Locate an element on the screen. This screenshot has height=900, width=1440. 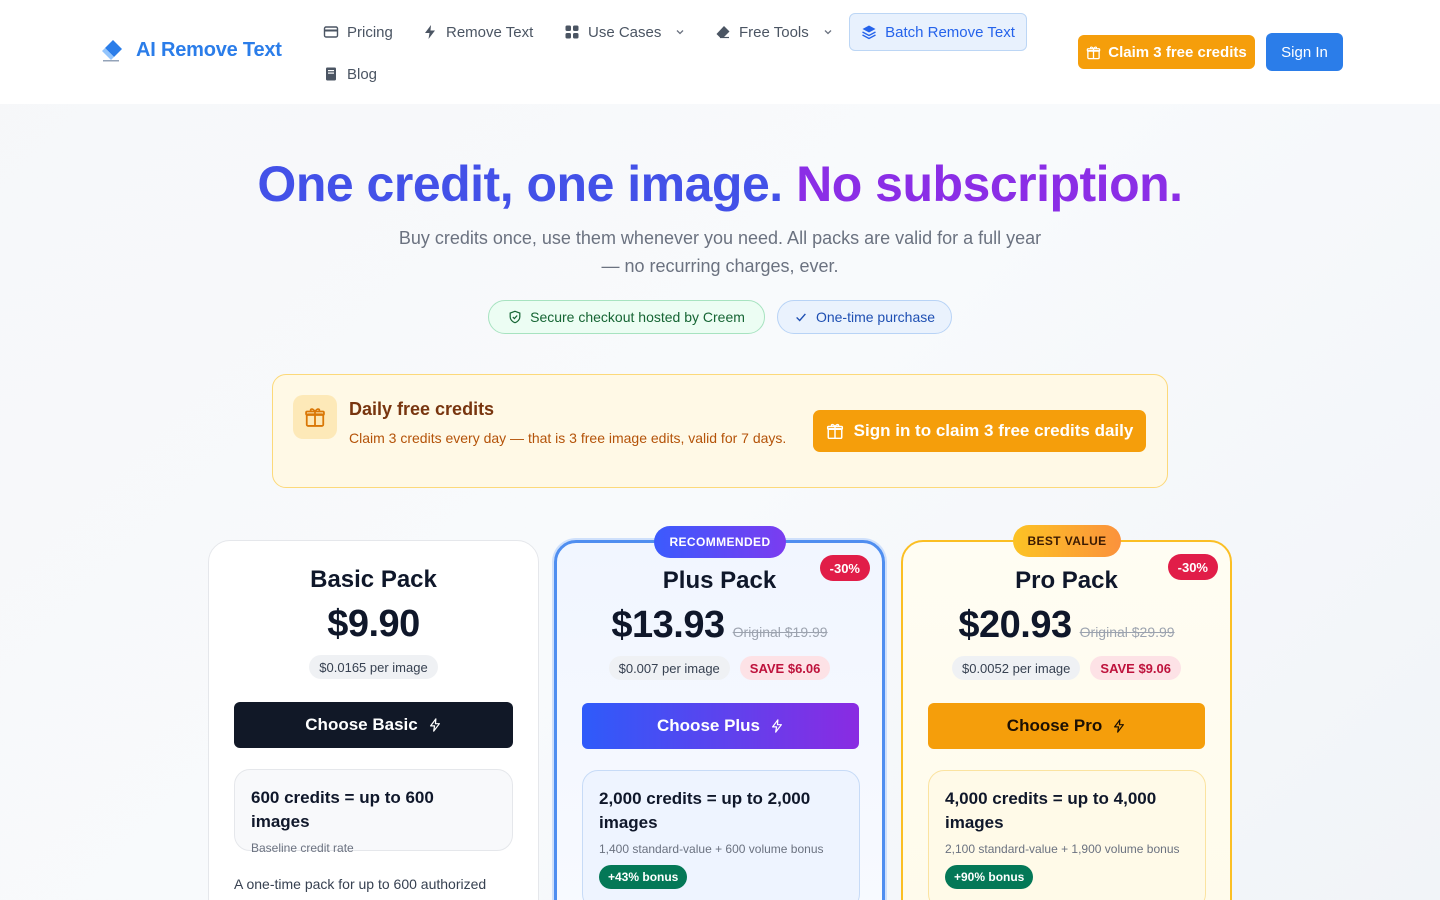
original-price: Original $19.99 is located at coordinates (780, 632).